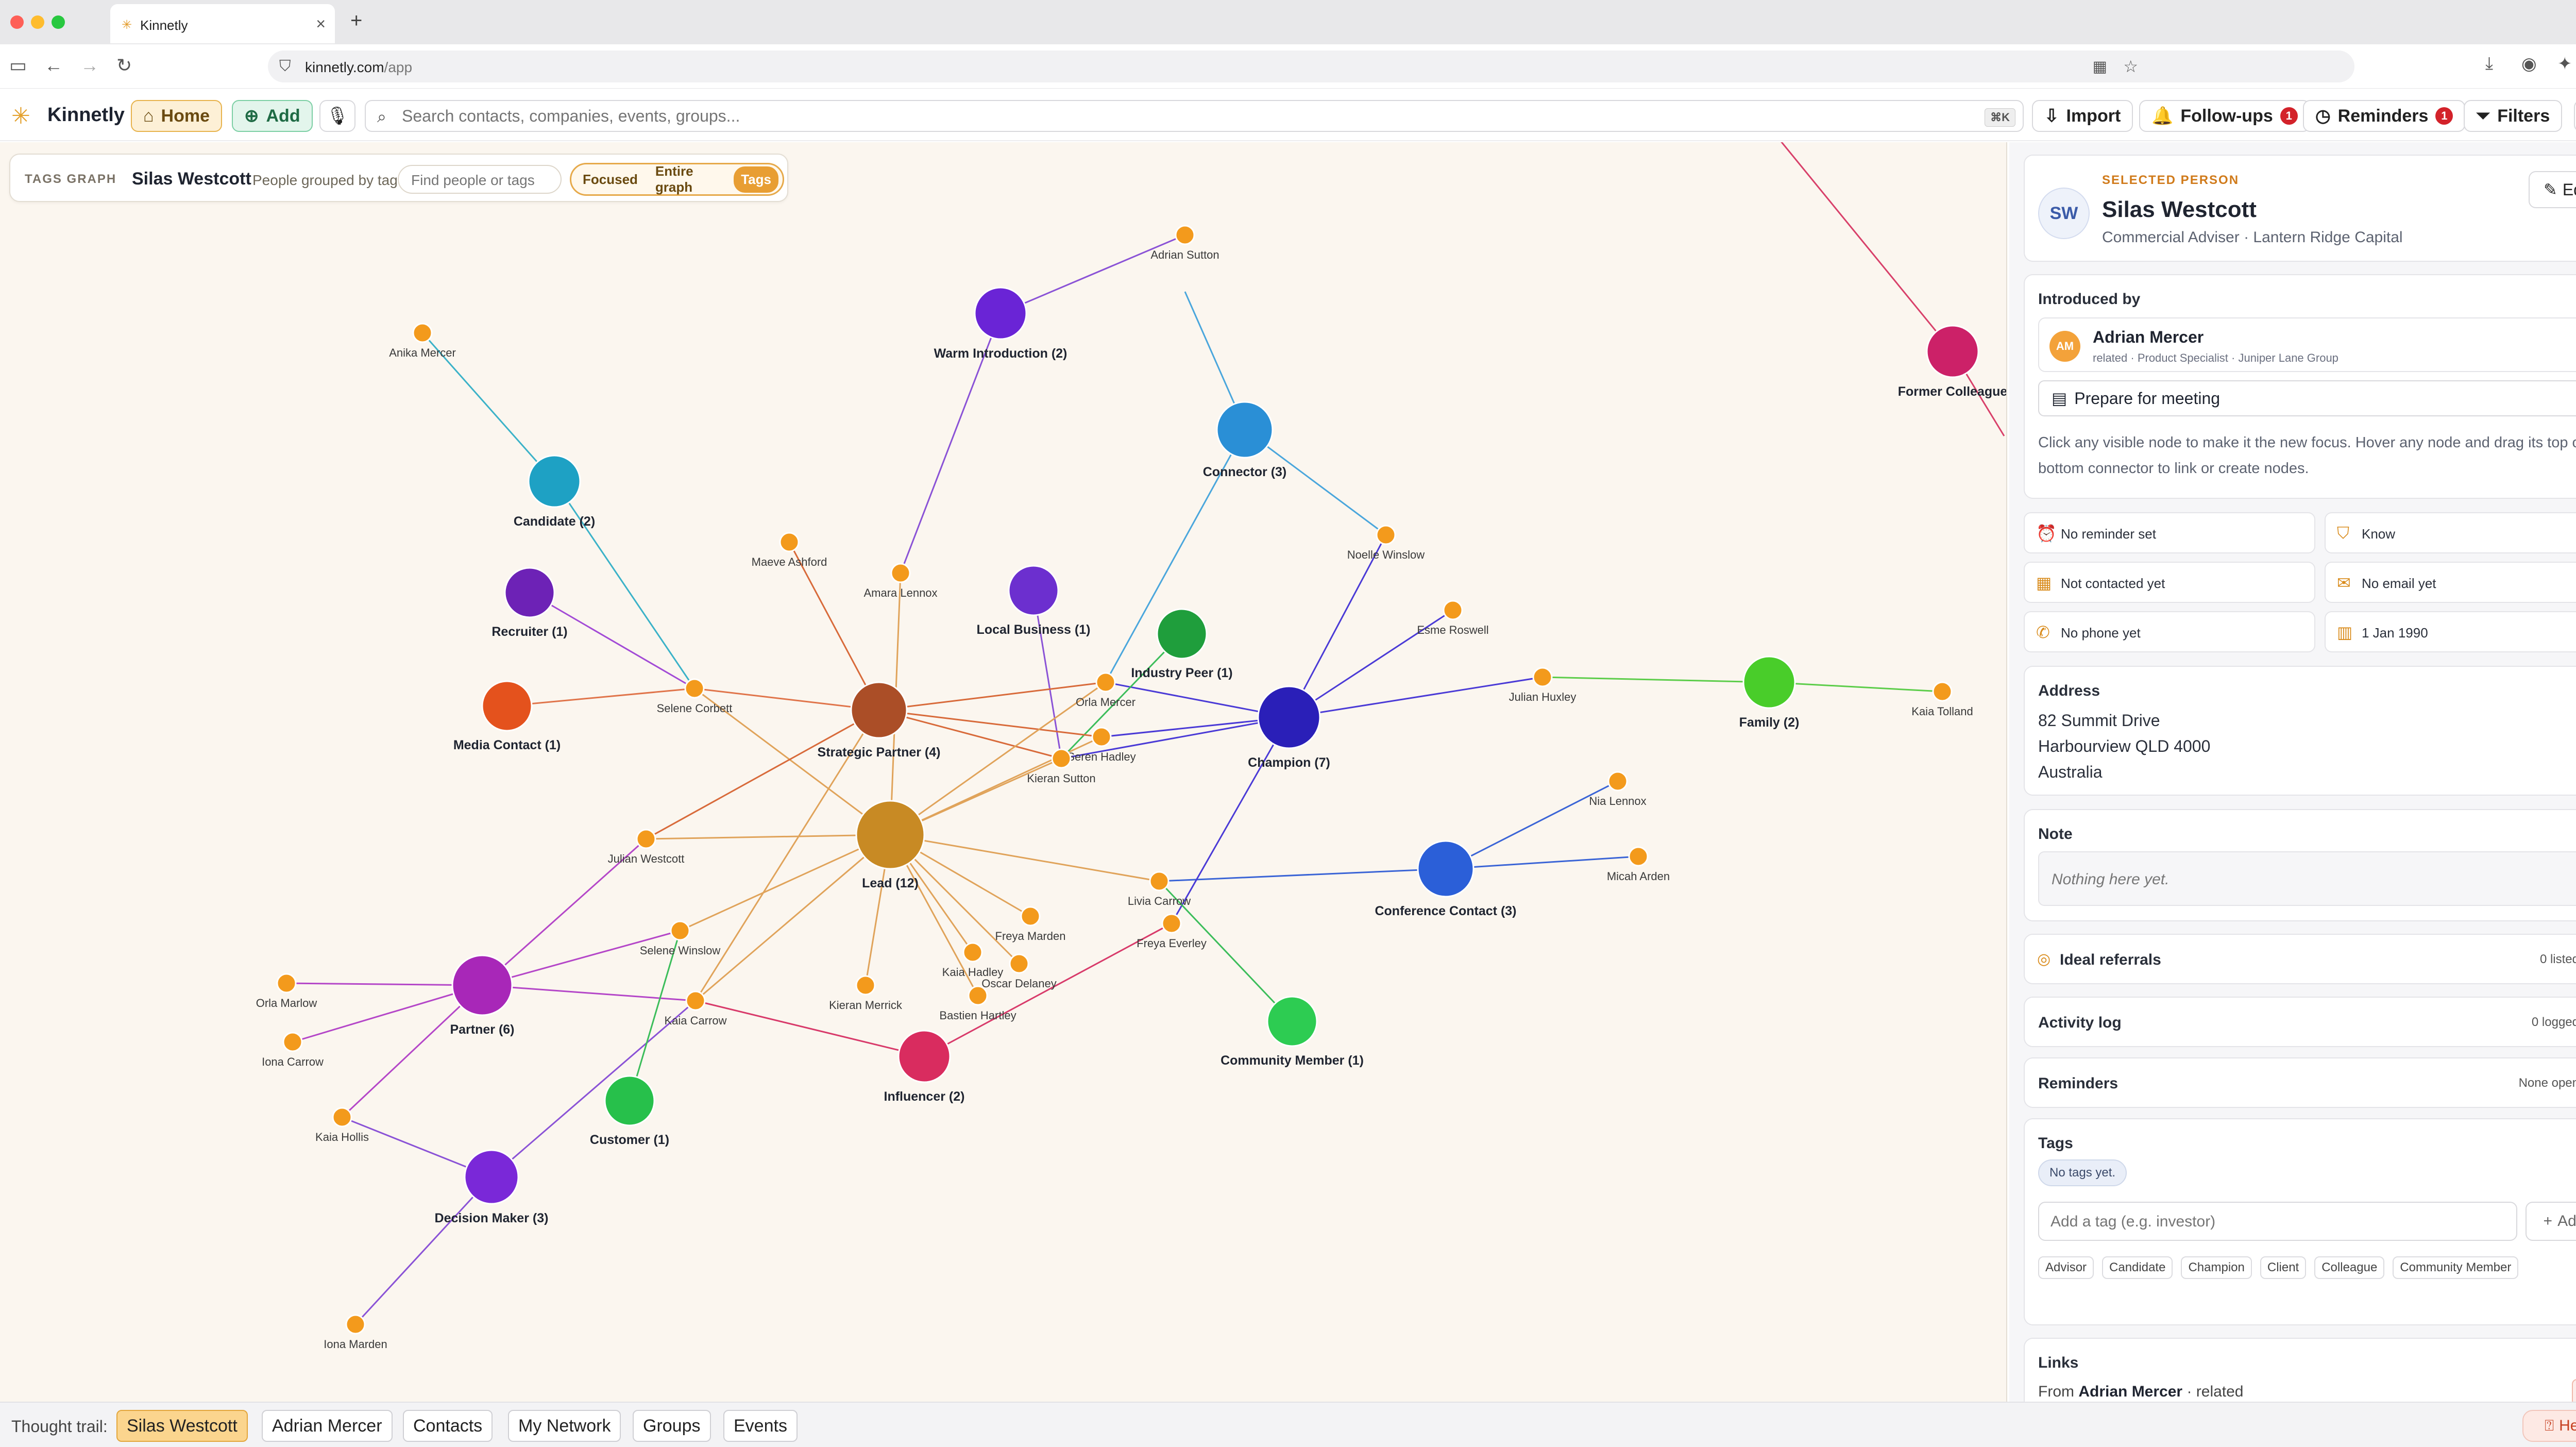  What do you see at coordinates (2564, 64) in the screenshot?
I see `extensions-icon: ✦` at bounding box center [2564, 64].